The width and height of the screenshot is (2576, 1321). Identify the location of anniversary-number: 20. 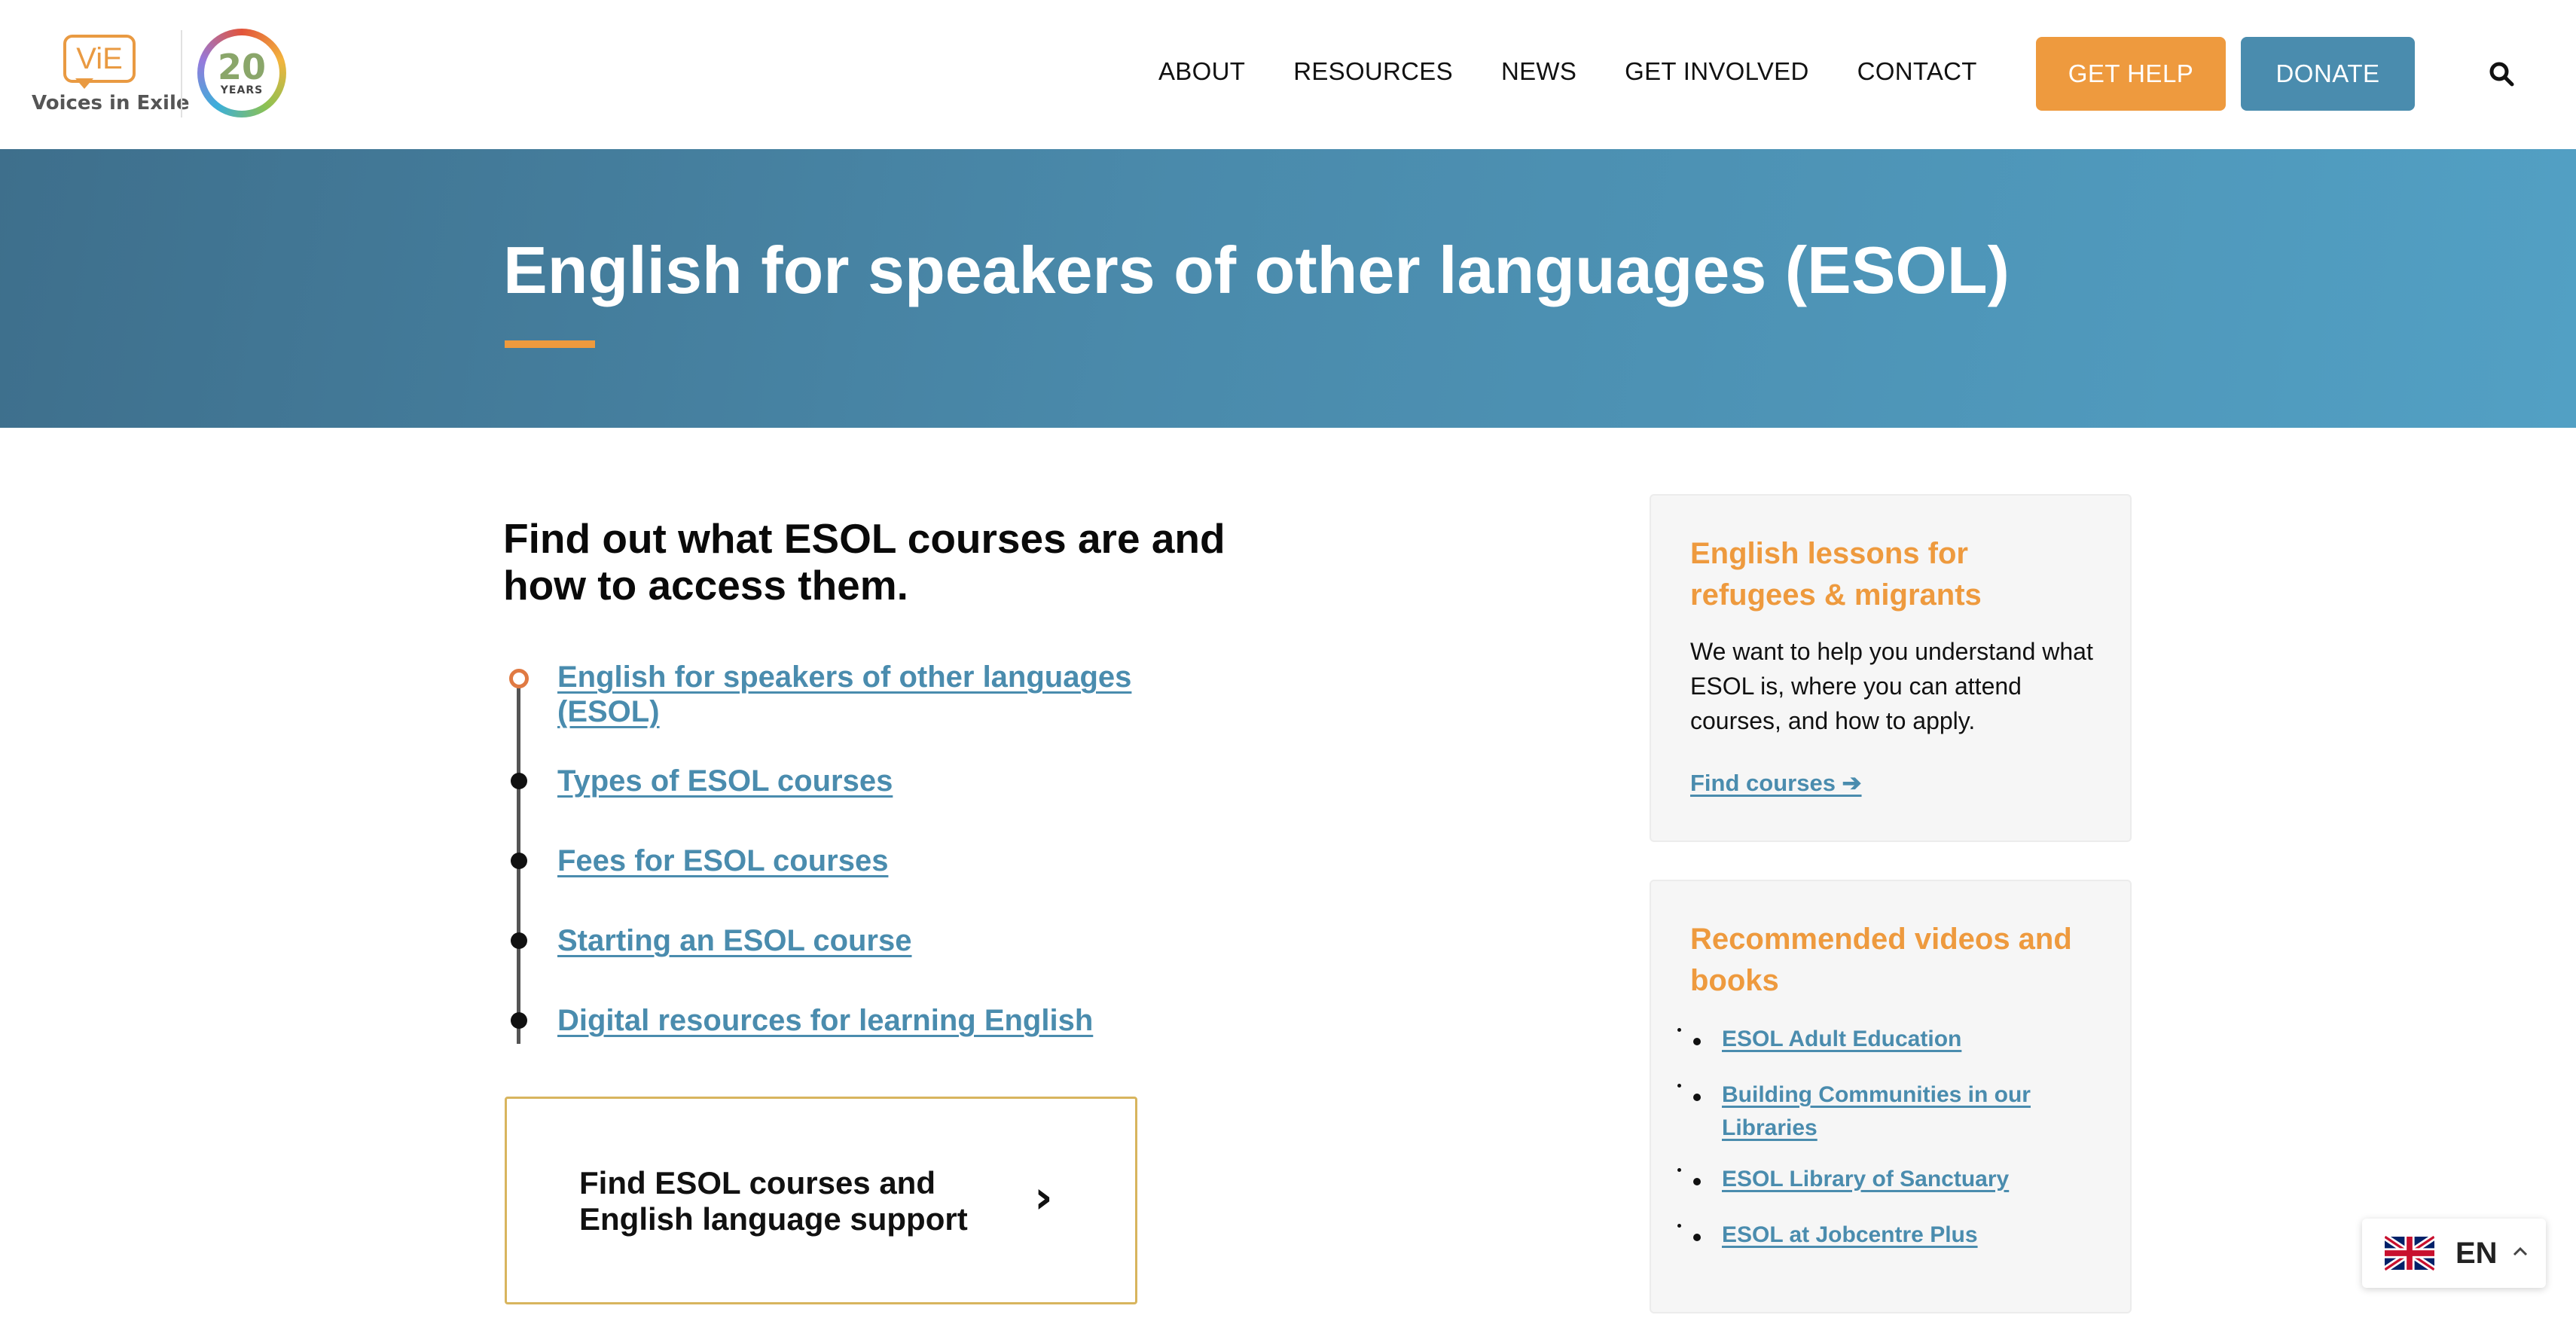
(242, 67).